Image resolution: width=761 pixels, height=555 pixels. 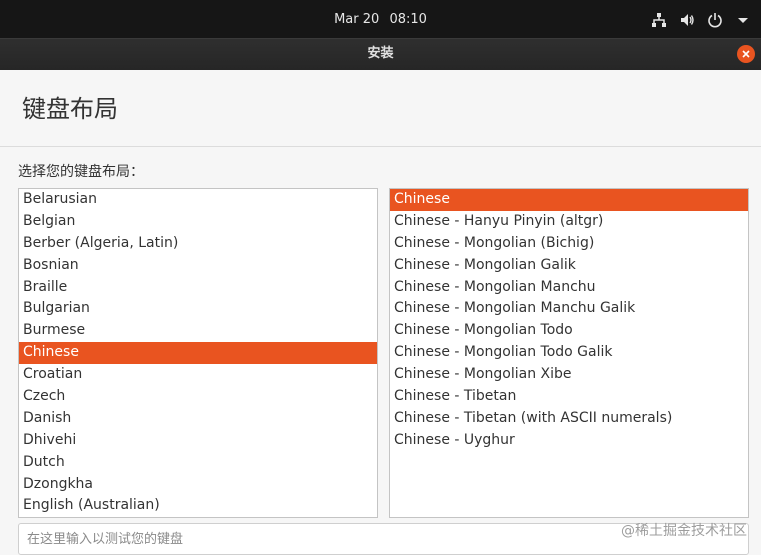 I want to click on close-icon, so click(x=746, y=54).